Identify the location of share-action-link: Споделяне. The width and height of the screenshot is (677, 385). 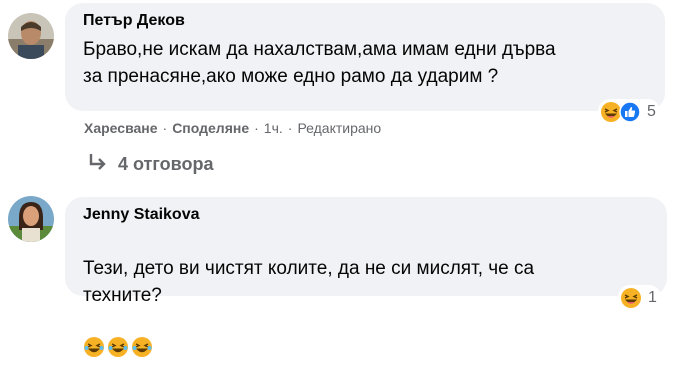
(210, 128).